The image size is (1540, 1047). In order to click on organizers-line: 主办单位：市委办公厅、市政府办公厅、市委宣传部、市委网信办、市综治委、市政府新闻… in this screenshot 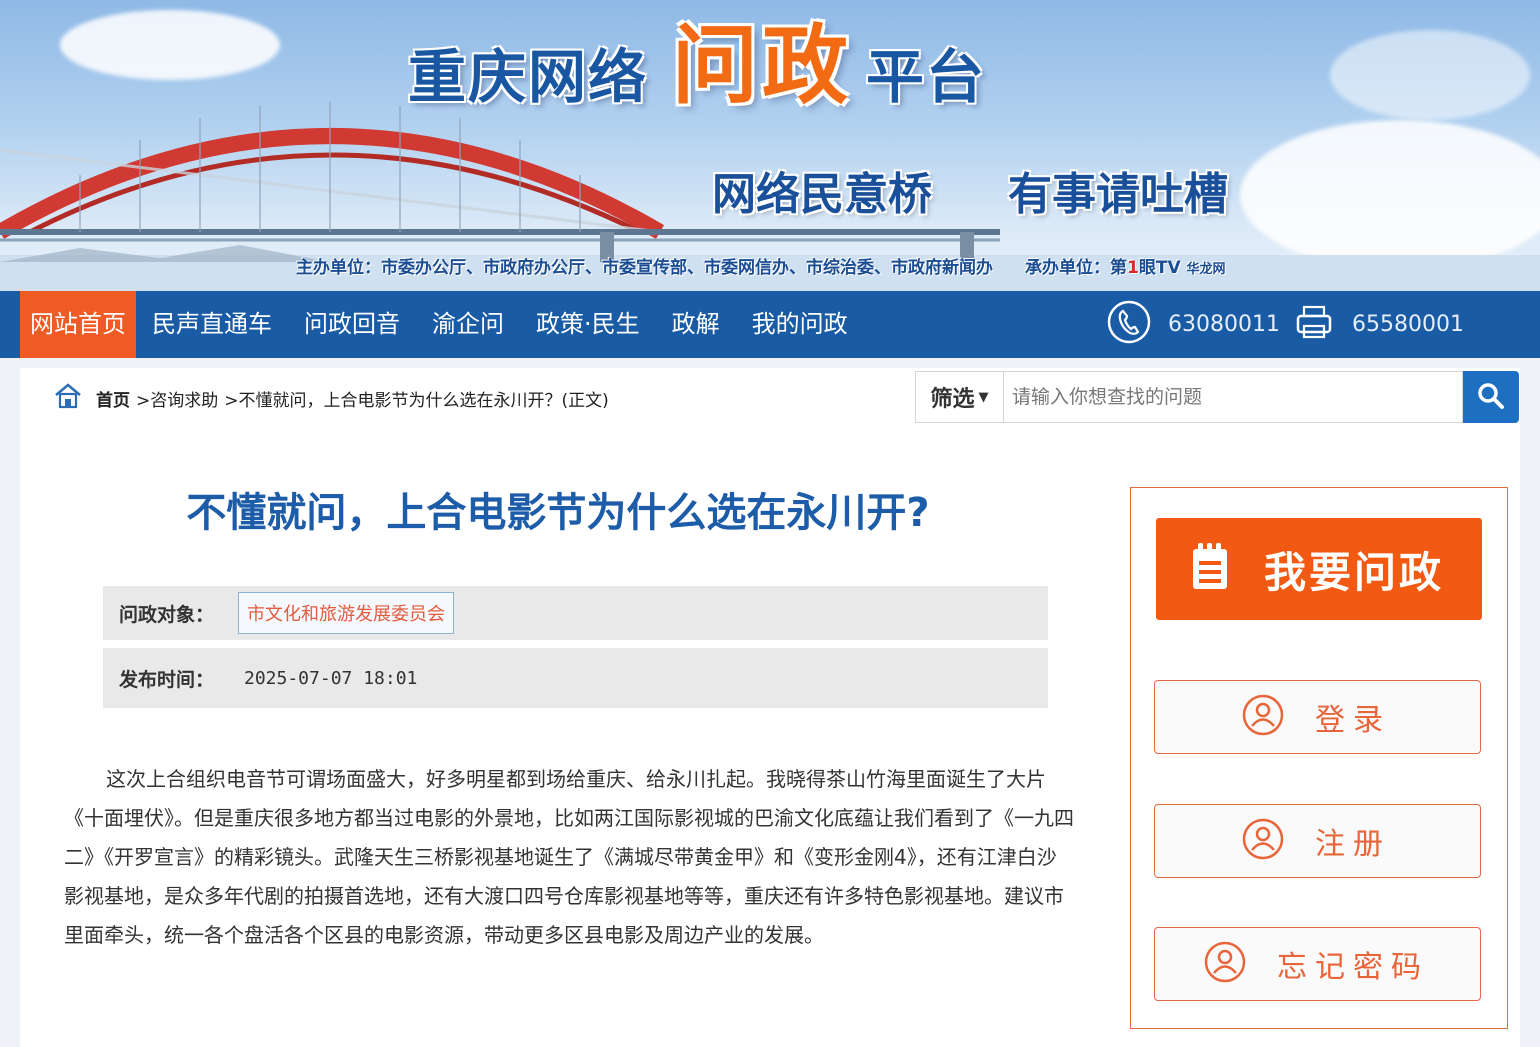, I will do `click(761, 265)`.